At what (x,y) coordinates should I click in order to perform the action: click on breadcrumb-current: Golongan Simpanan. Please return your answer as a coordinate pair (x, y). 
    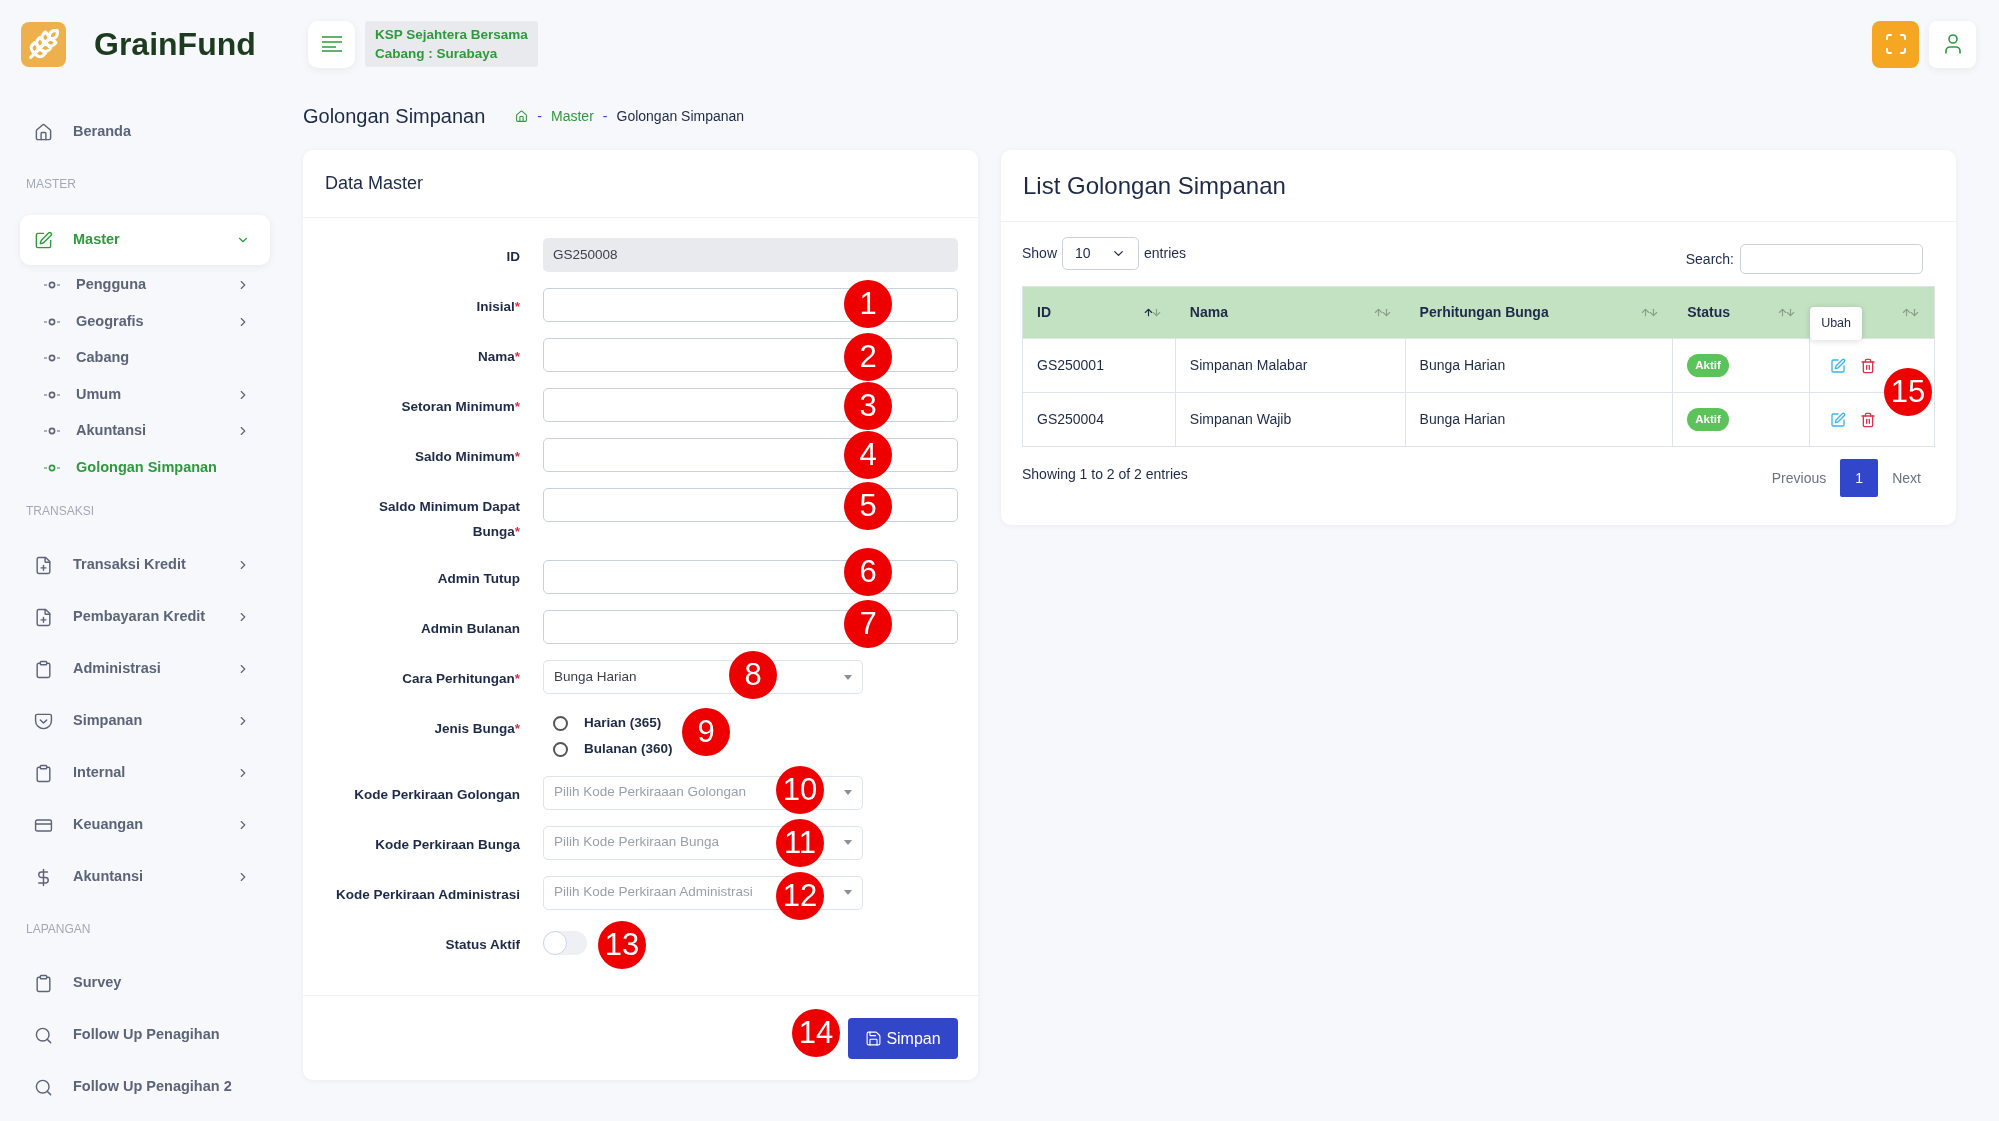
    Looking at the image, I should click on (680, 116).